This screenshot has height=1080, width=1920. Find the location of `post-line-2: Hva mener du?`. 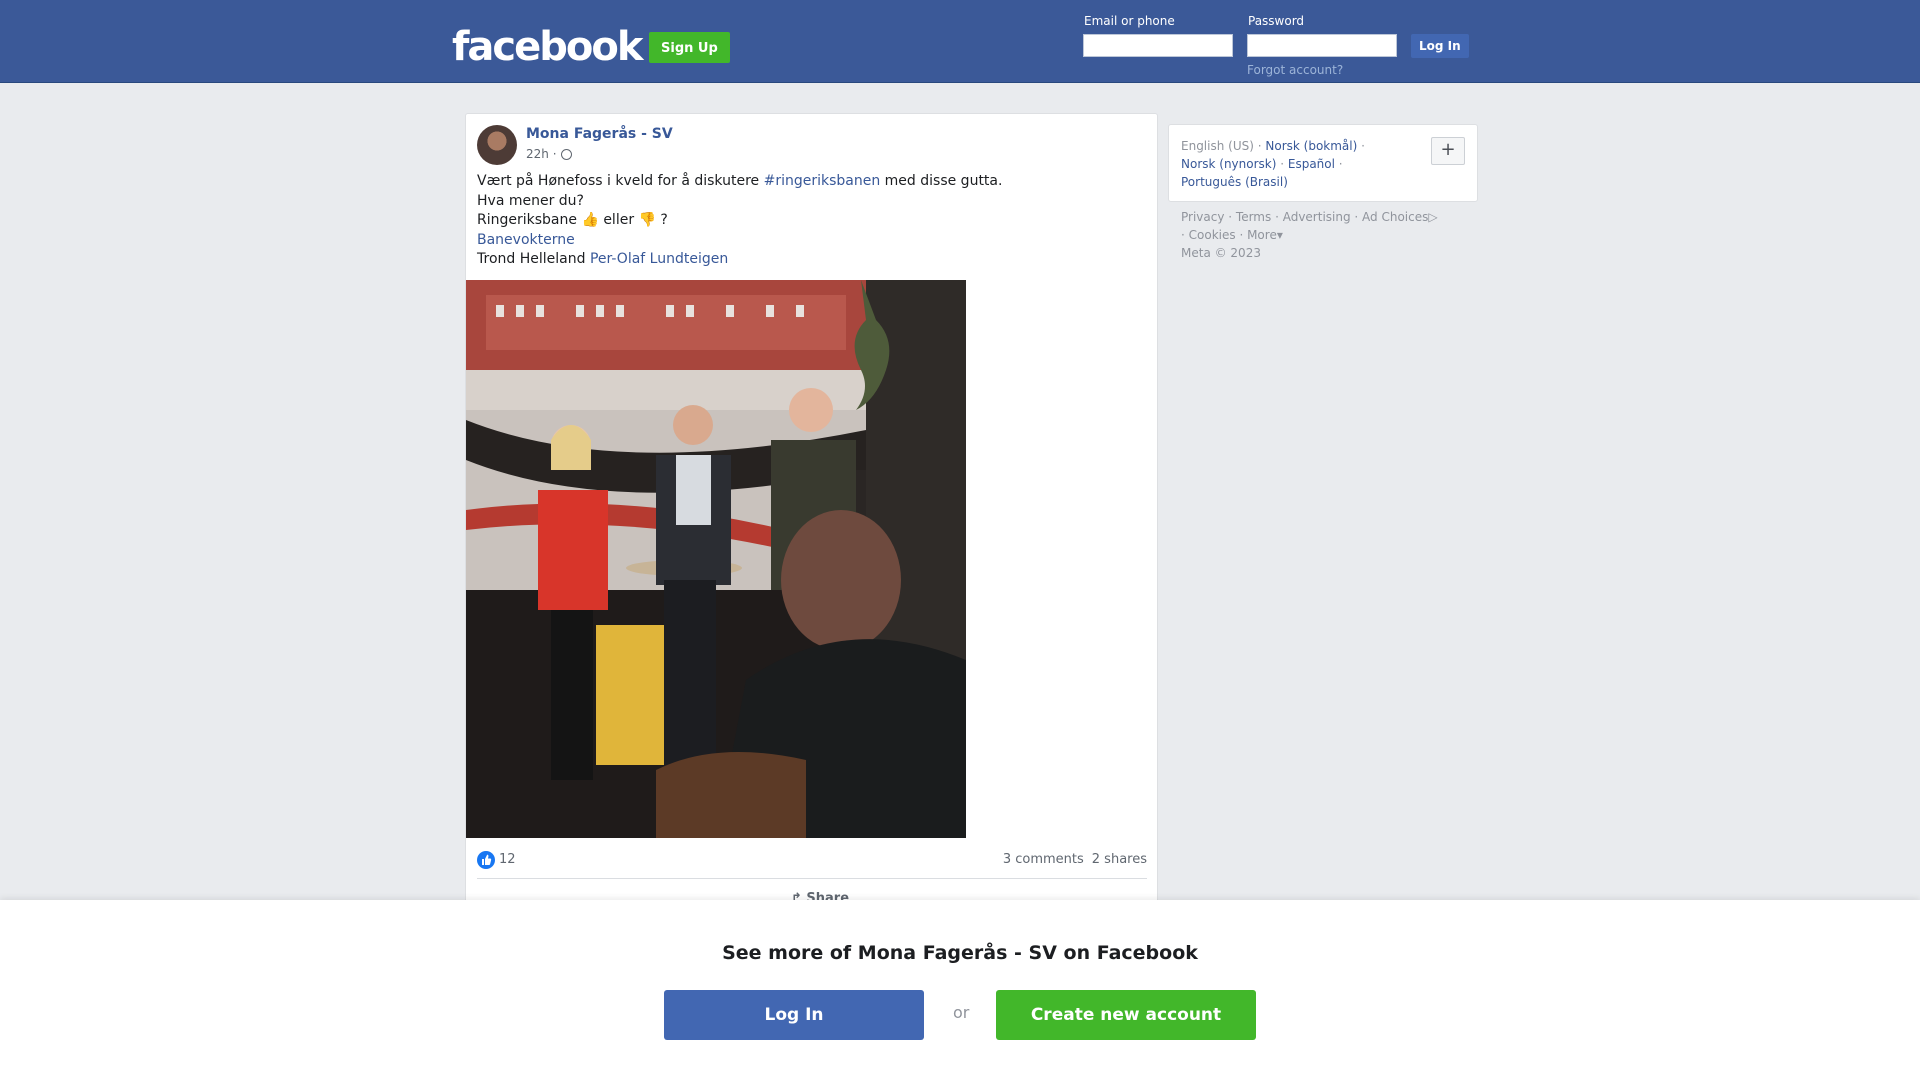

post-line-2: Hva mener du? is located at coordinates (530, 200).